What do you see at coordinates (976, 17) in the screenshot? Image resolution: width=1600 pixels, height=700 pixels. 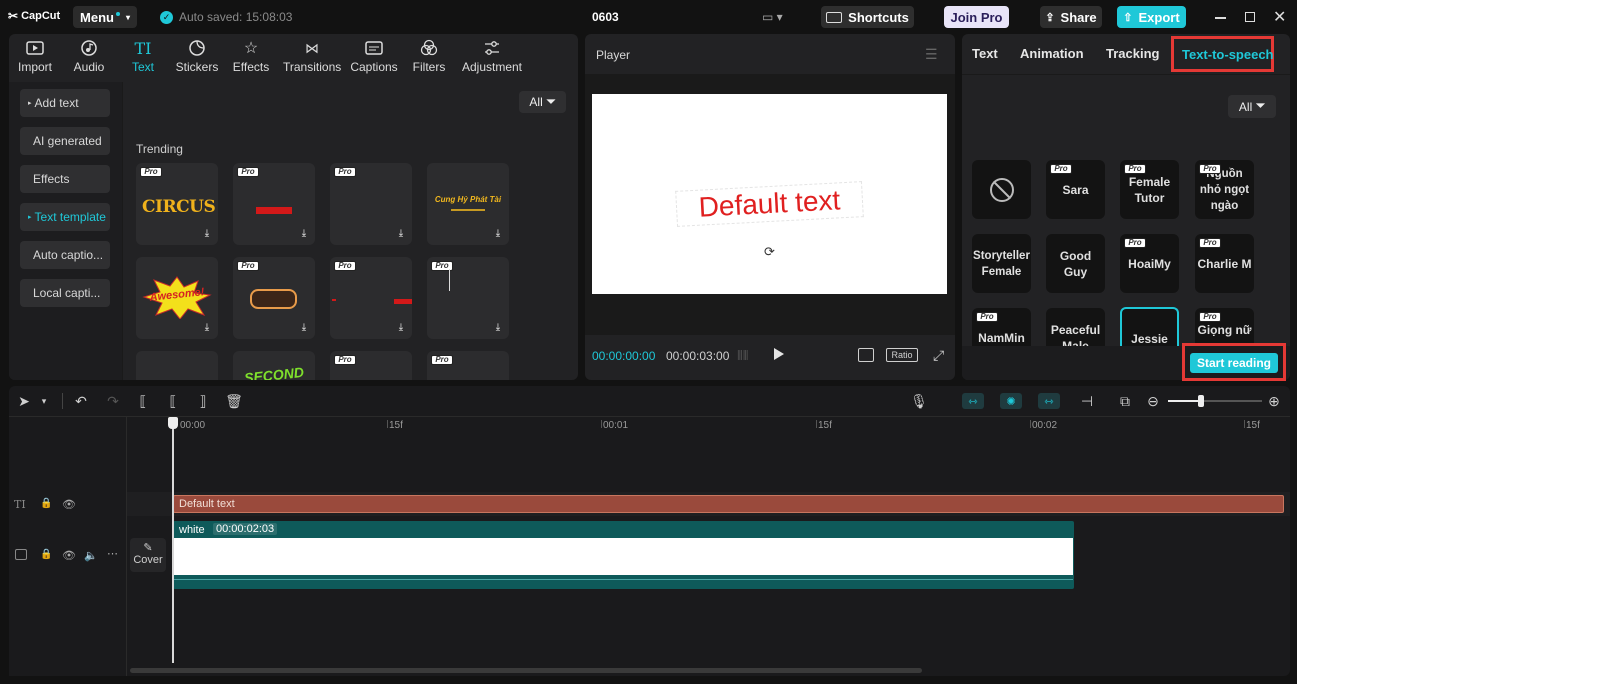 I see `join-pro-button: Join Pro` at bounding box center [976, 17].